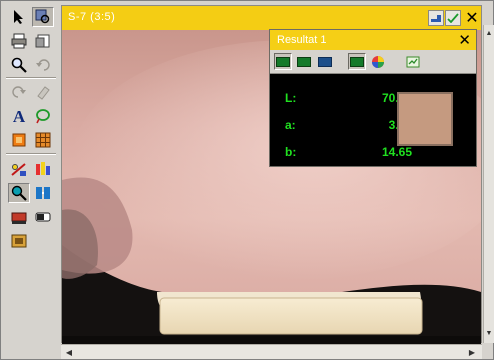 The width and height of the screenshot is (494, 360). Describe the element at coordinates (413, 61) in the screenshot. I see `export-icon` at that location.